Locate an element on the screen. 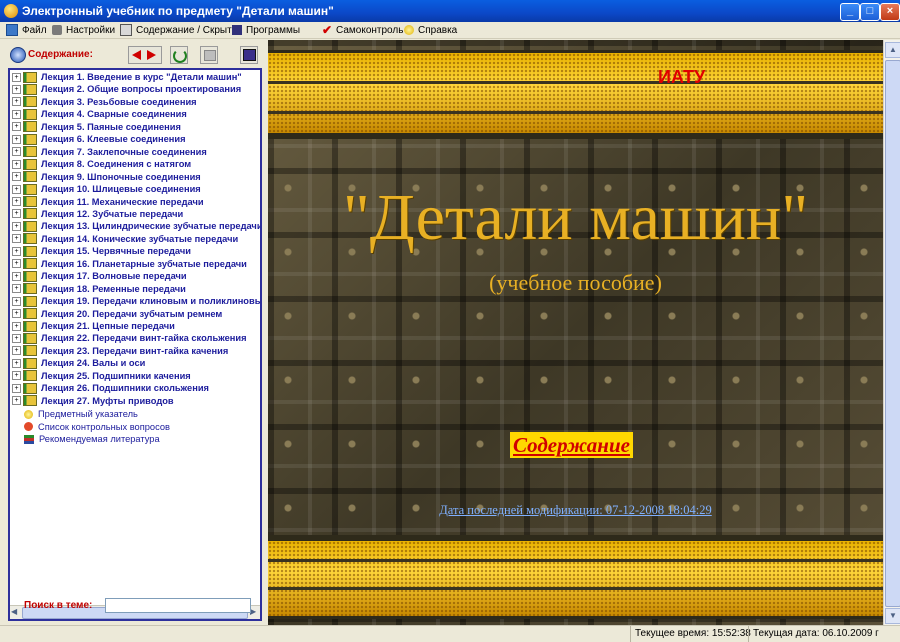 The image size is (900, 642). vertical-scrollbar: ▲ ▼ is located at coordinates (891, 332).